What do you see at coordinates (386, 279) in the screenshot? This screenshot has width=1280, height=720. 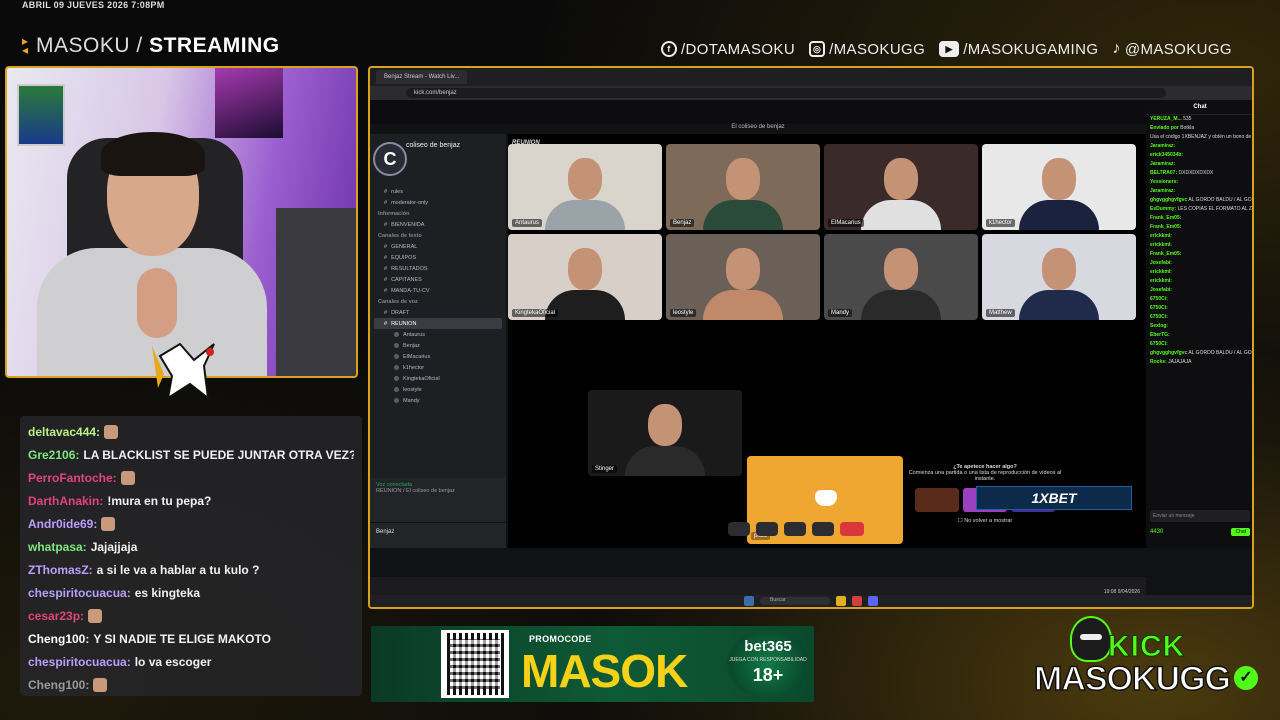 I see `hash-icon: #` at bounding box center [386, 279].